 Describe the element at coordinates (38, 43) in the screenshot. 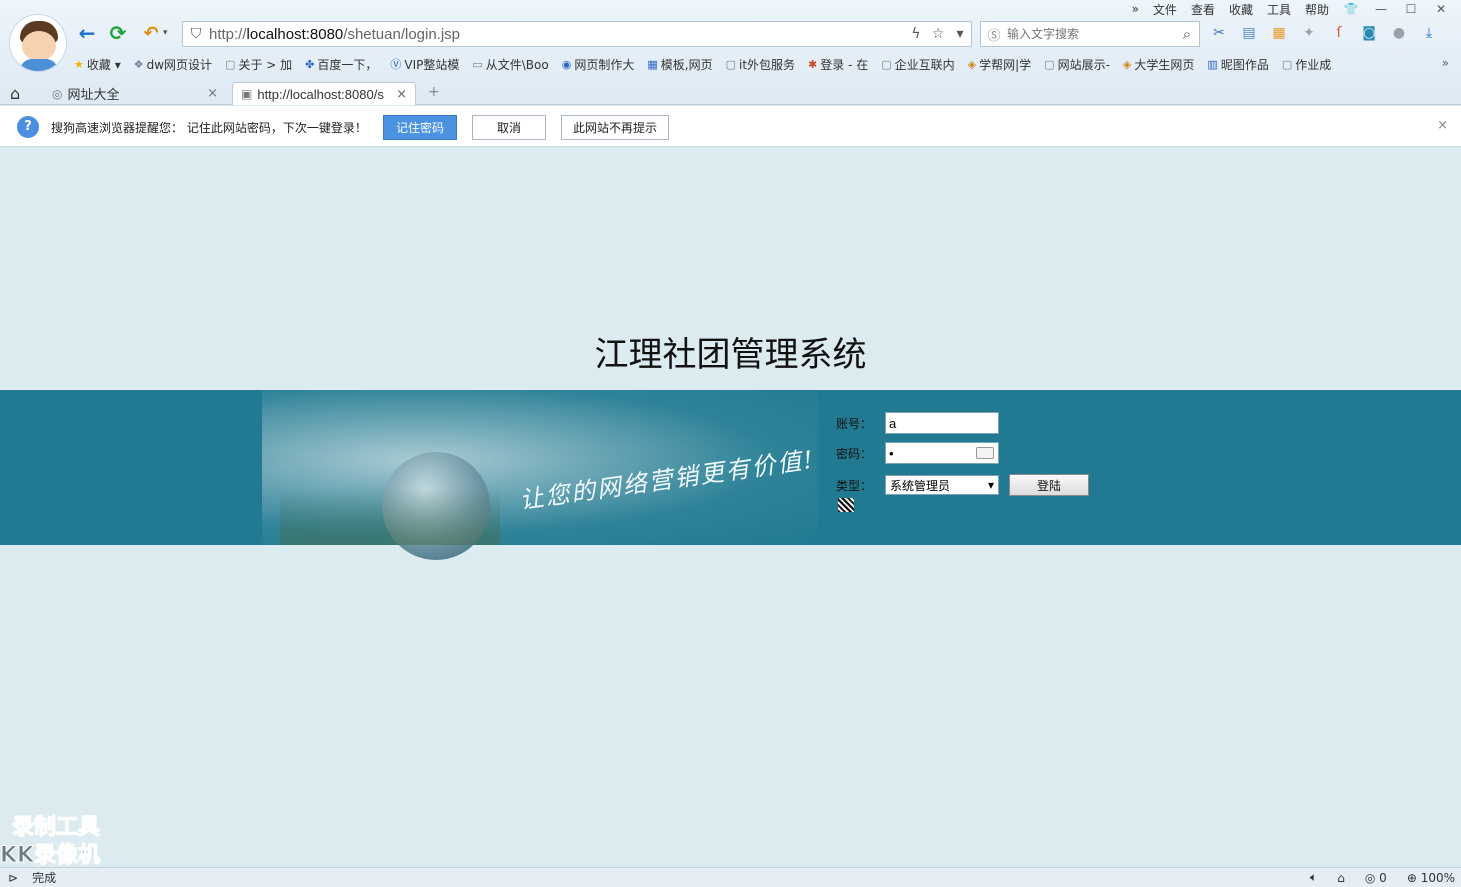

I see `user-avatar` at that location.